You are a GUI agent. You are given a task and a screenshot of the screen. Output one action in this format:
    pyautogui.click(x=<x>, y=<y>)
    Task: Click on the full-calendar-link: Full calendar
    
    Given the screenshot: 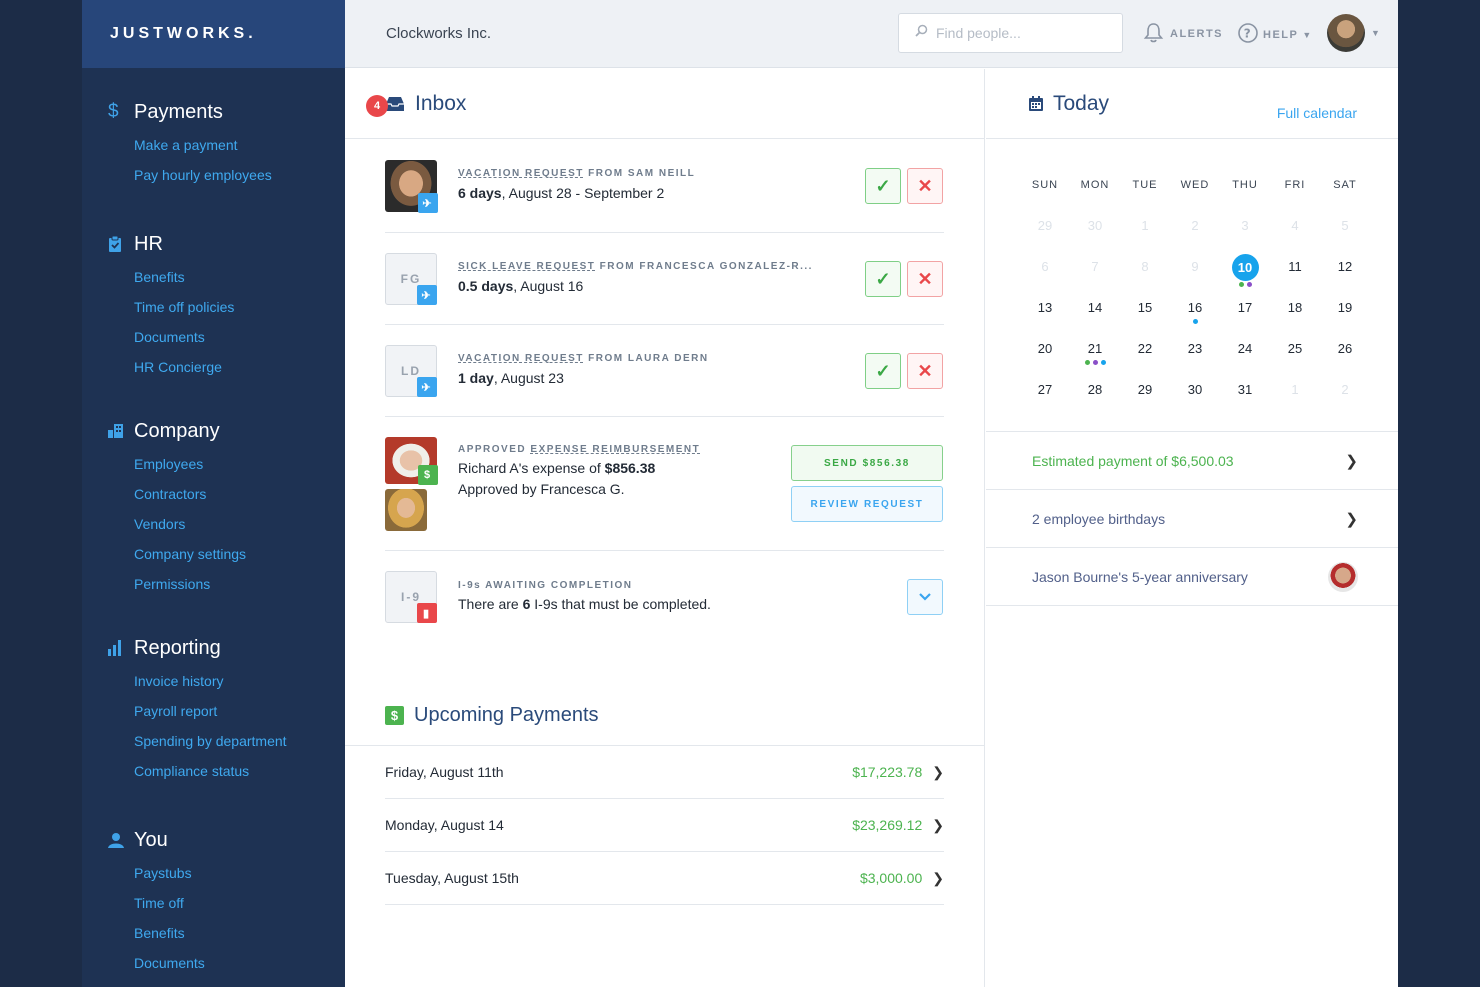 What is the action you would take?
    pyautogui.click(x=1317, y=113)
    